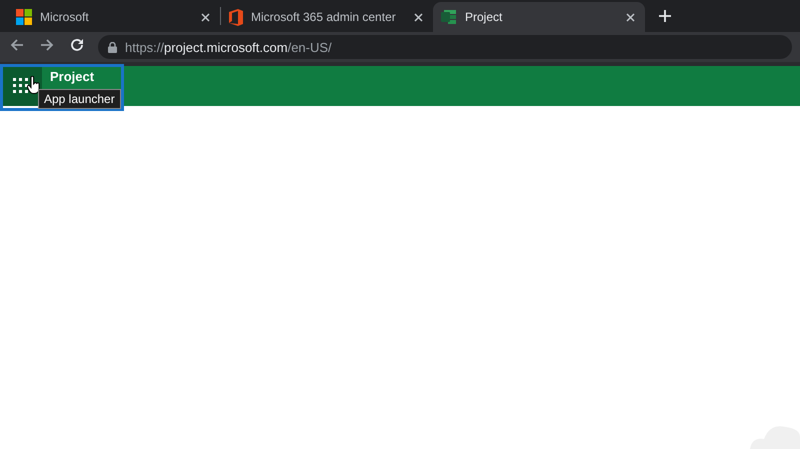 The height and width of the screenshot is (449, 800). Describe the element at coordinates (114, 17) in the screenshot. I see `browser-tab: Microsoft` at that location.